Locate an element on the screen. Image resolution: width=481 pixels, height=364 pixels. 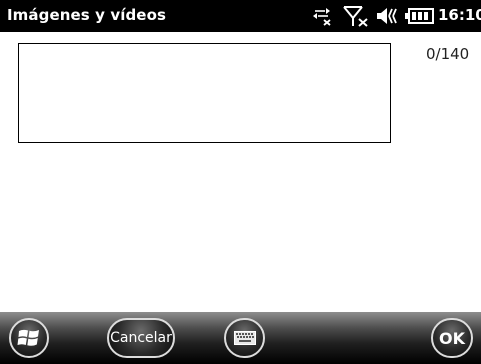
battery-icon is located at coordinates (419, 16).